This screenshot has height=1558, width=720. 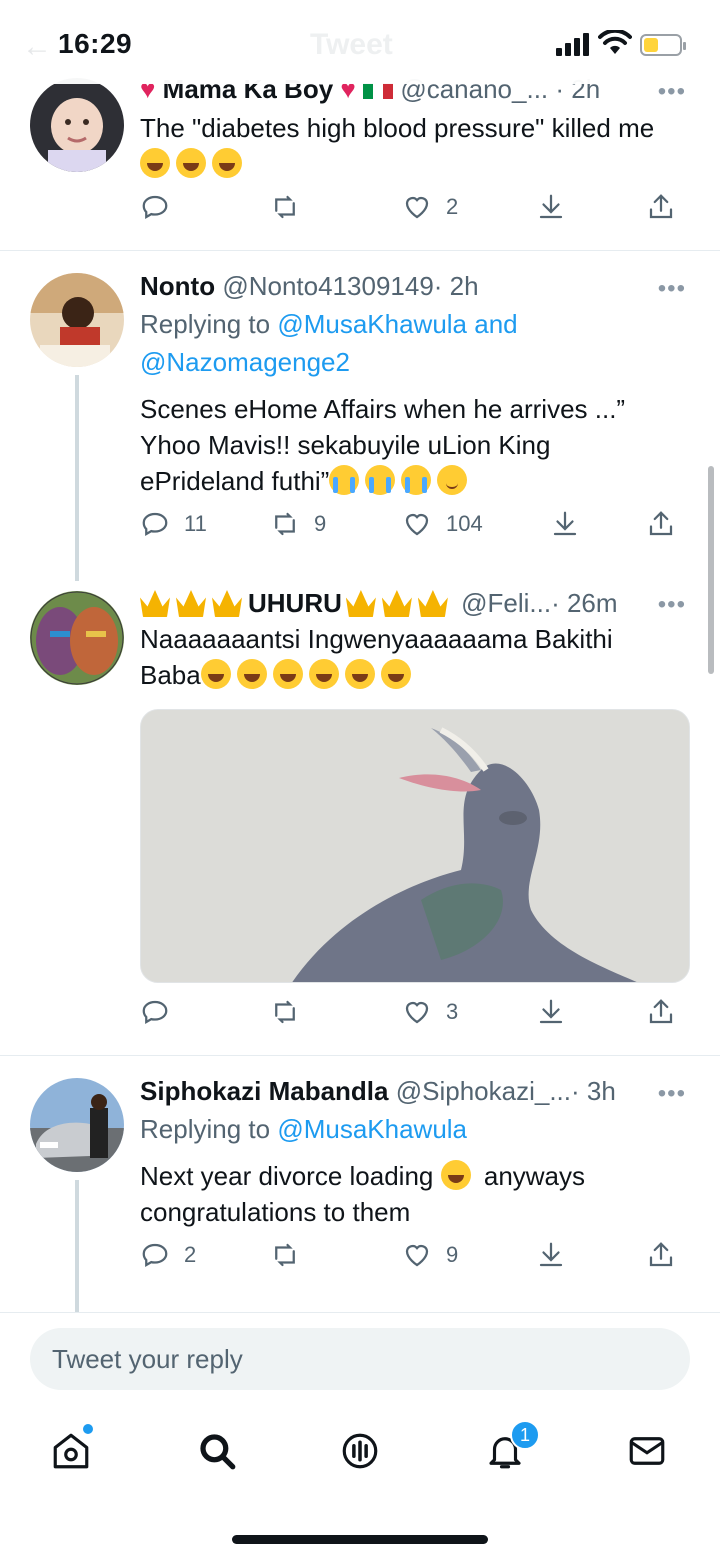 What do you see at coordinates (77, 478) in the screenshot?
I see `thread-line` at bounding box center [77, 478].